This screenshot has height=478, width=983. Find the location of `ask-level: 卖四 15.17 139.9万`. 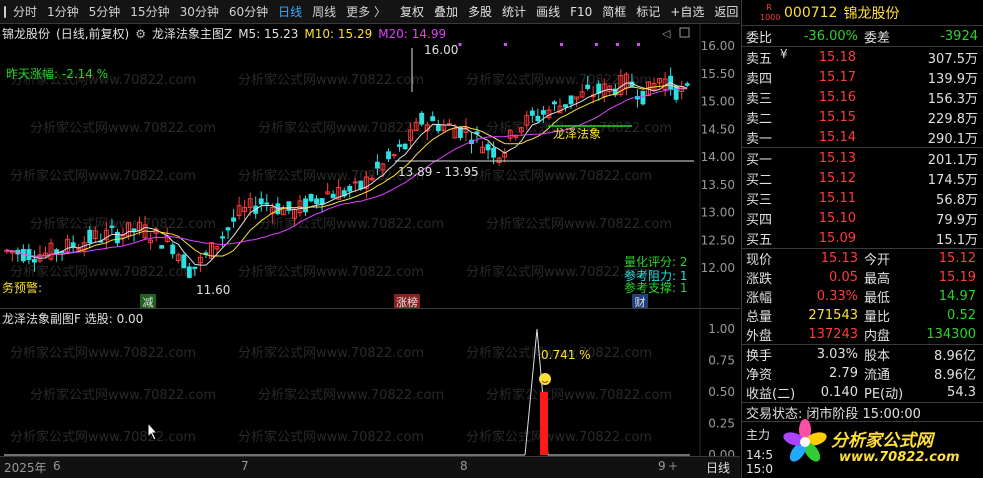

ask-level: 卖四 15.17 139.9万 is located at coordinates (862, 77).